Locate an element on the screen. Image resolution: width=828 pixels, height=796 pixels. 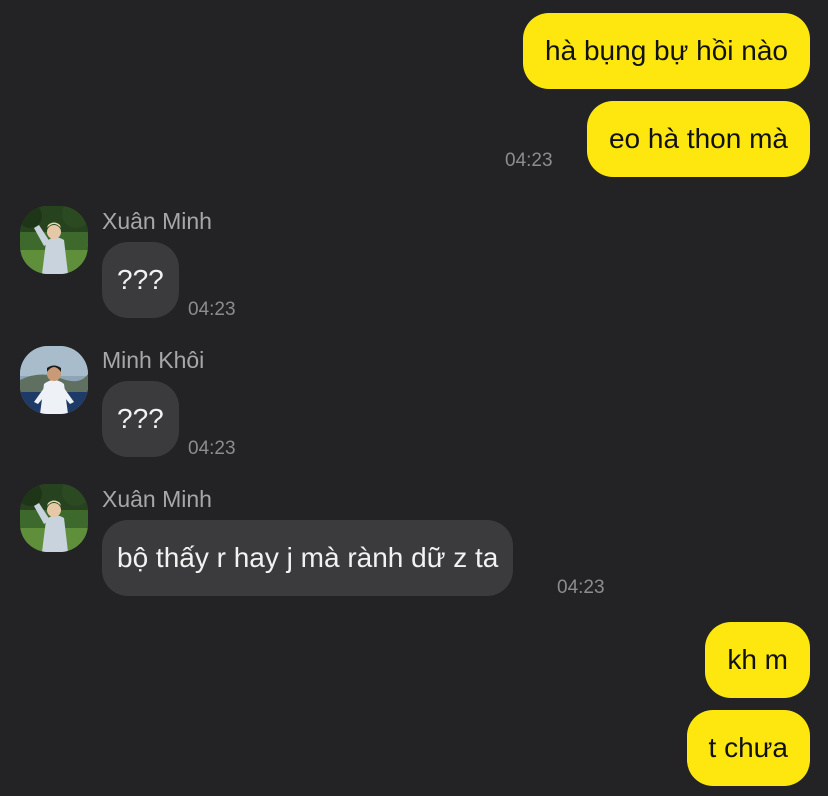
message-bubble-outgoing: eo hà thon mà is located at coordinates (698, 139).